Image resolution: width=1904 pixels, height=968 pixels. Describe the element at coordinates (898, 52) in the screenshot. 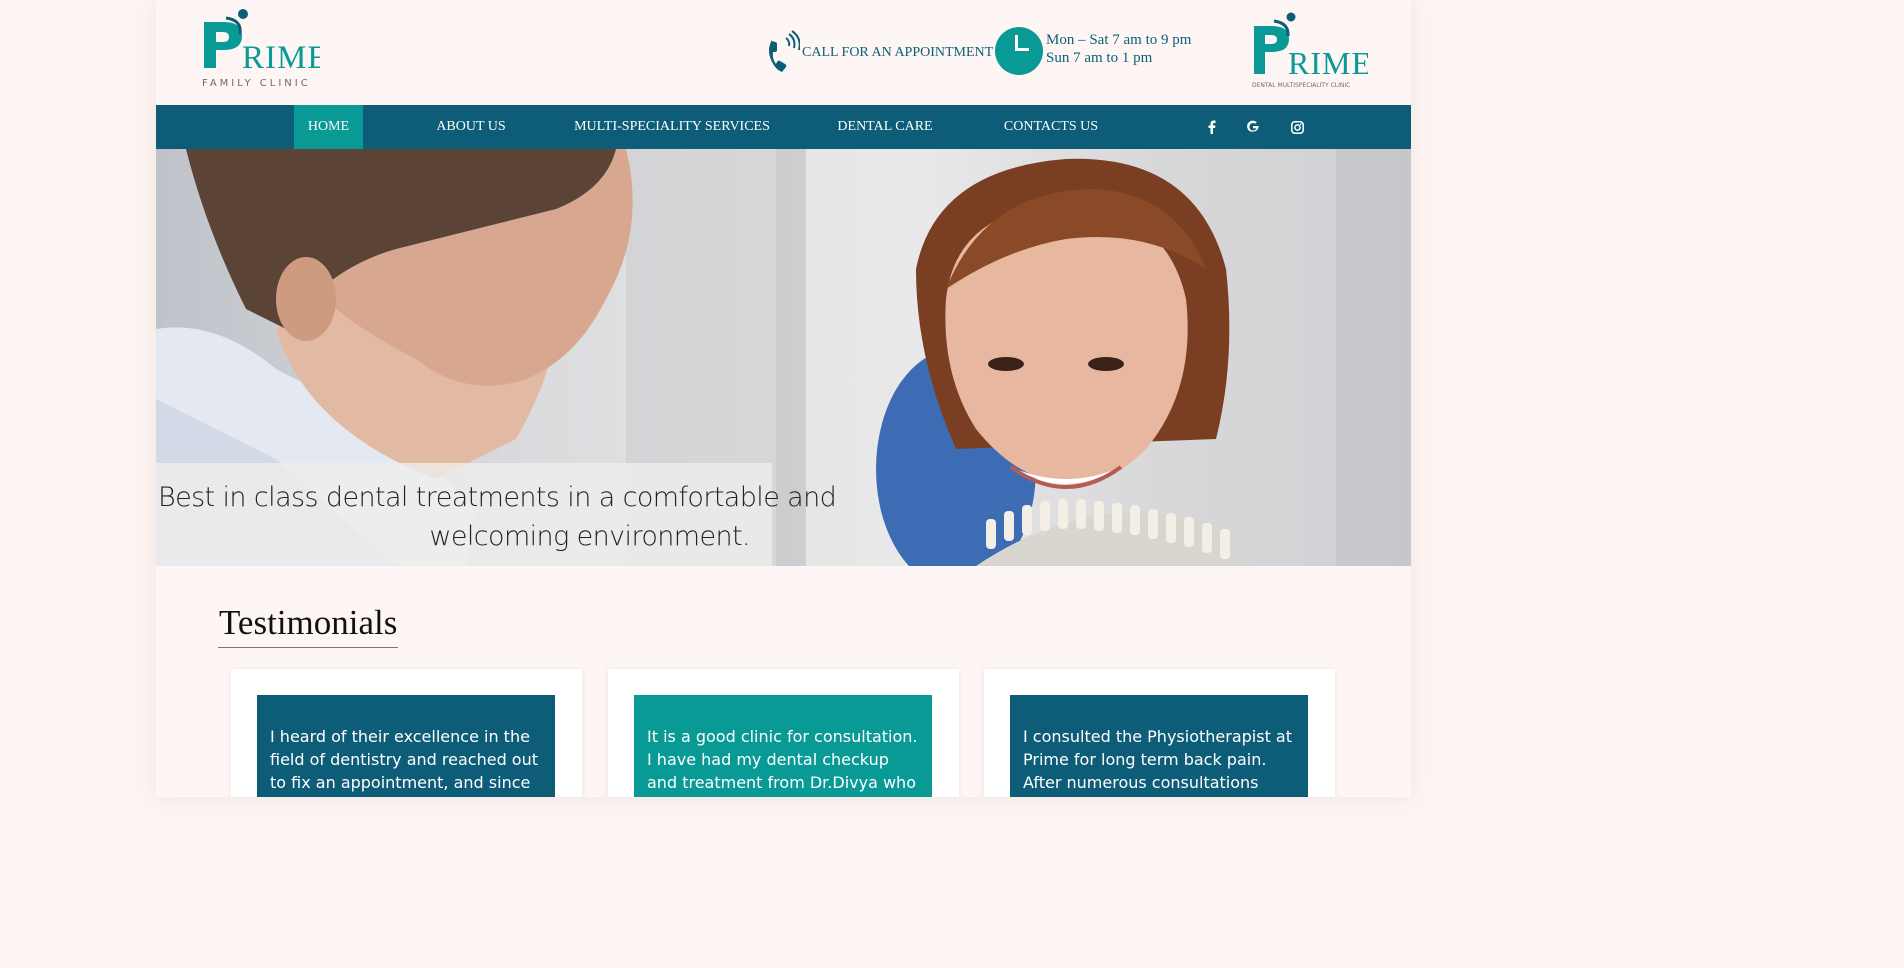

I see `call-label: CALL FOR AN APPOINTMENT` at that location.